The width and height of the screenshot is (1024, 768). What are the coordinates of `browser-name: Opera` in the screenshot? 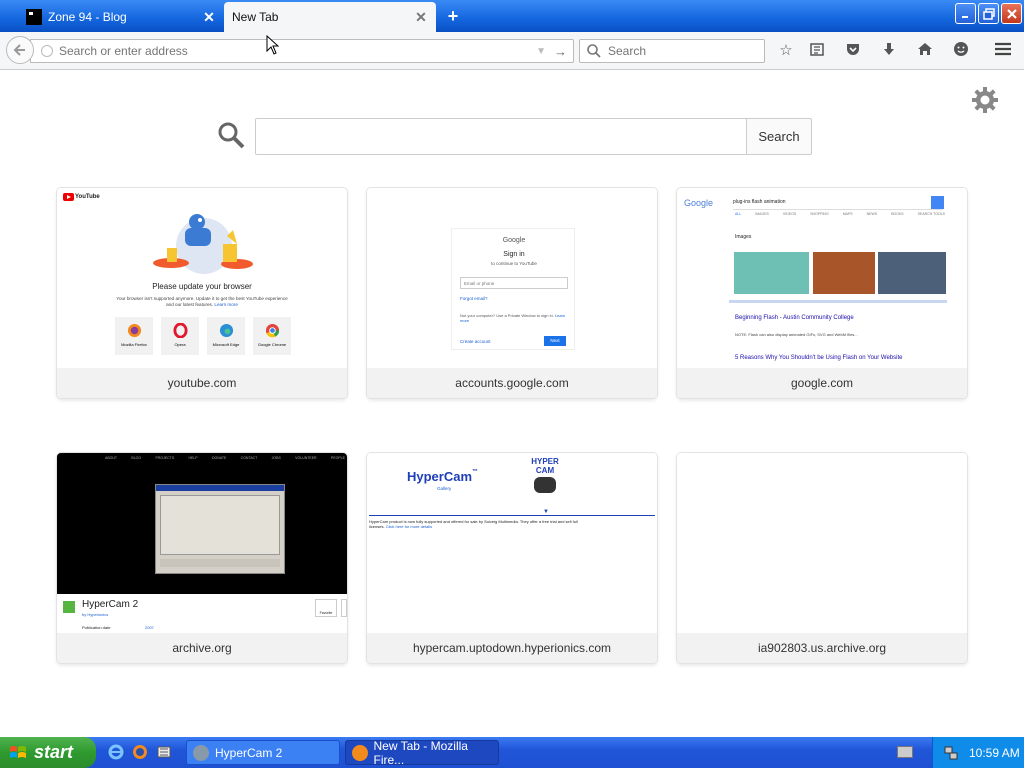 It's located at (180, 344).